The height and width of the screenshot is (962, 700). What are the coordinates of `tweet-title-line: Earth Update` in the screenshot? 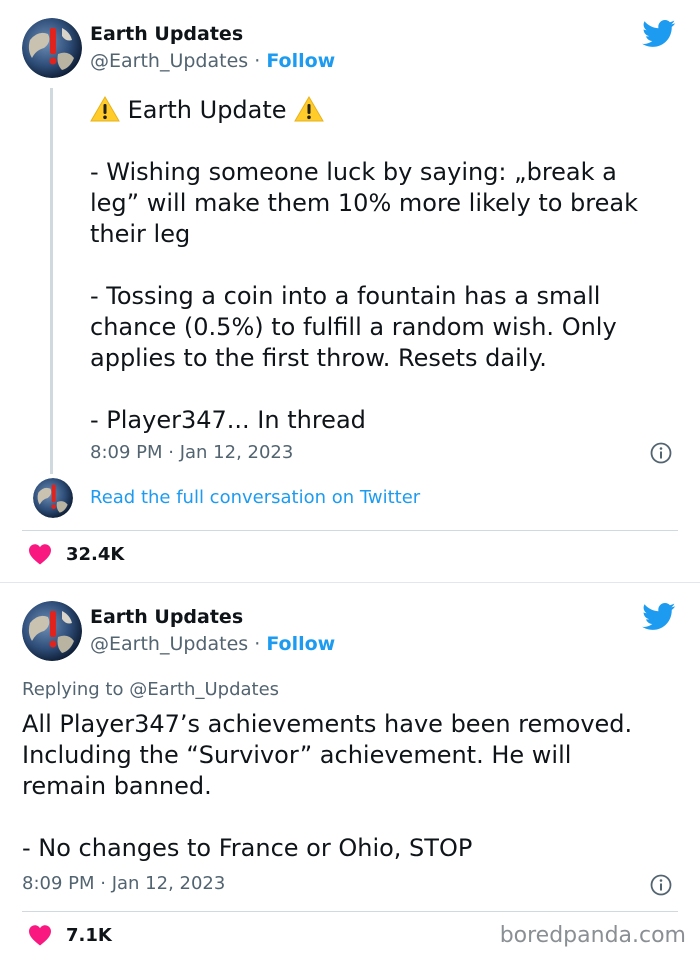 It's located at (385, 110).